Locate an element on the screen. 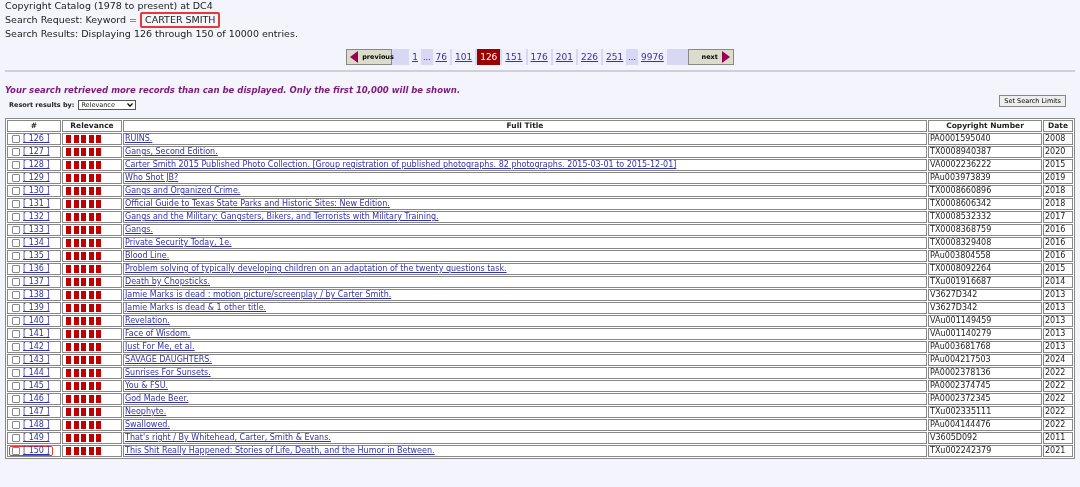 Image resolution: width=1080 pixels, height=487 pixels. copyright-number-cell: PA0002374745 is located at coordinates (985, 386).